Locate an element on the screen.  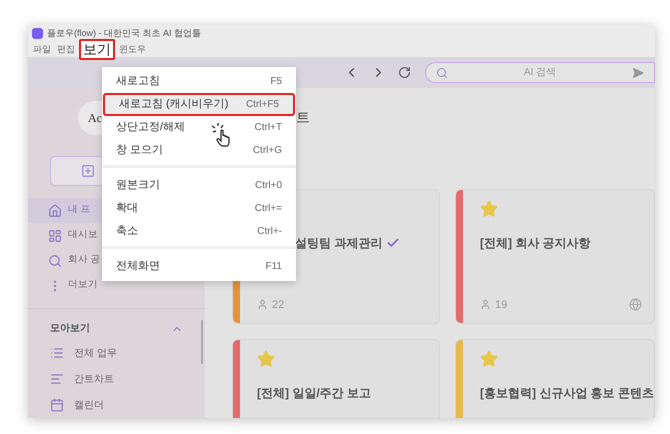
member-count: 19 is located at coordinates (501, 305).